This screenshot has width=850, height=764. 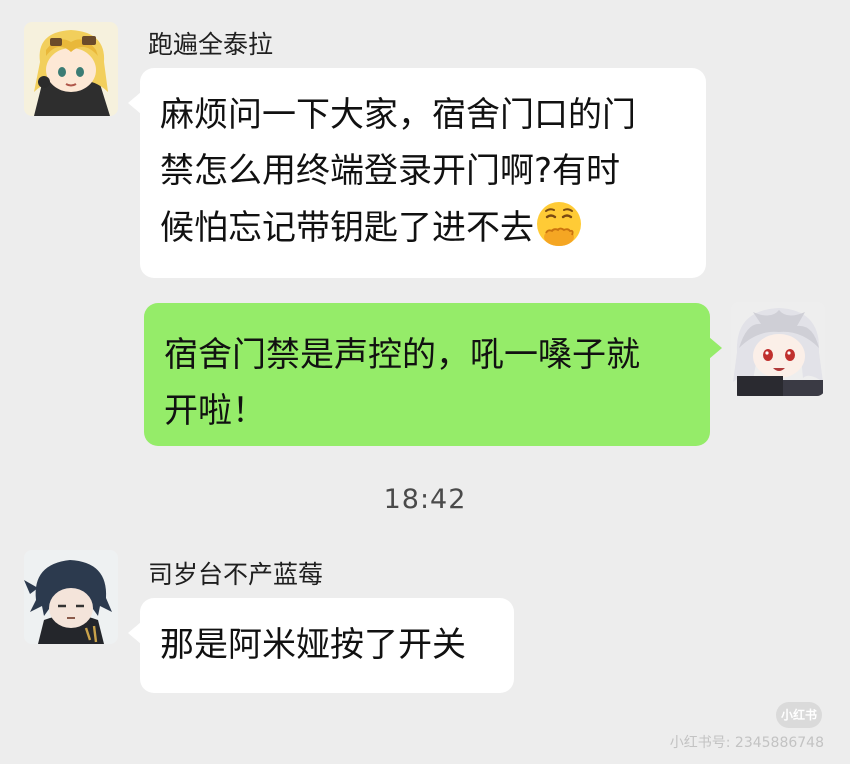 What do you see at coordinates (215, 411) in the screenshot?
I see `message-text-line: 开啦！` at bounding box center [215, 411].